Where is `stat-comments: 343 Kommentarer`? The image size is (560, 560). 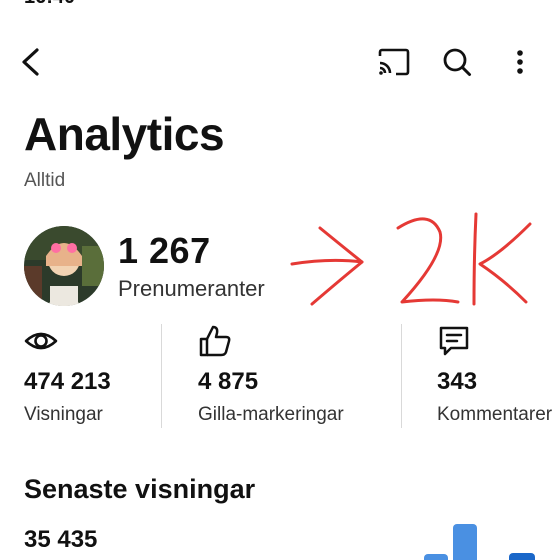
stat-comments: 343 Kommentarer is located at coordinates (498, 379).